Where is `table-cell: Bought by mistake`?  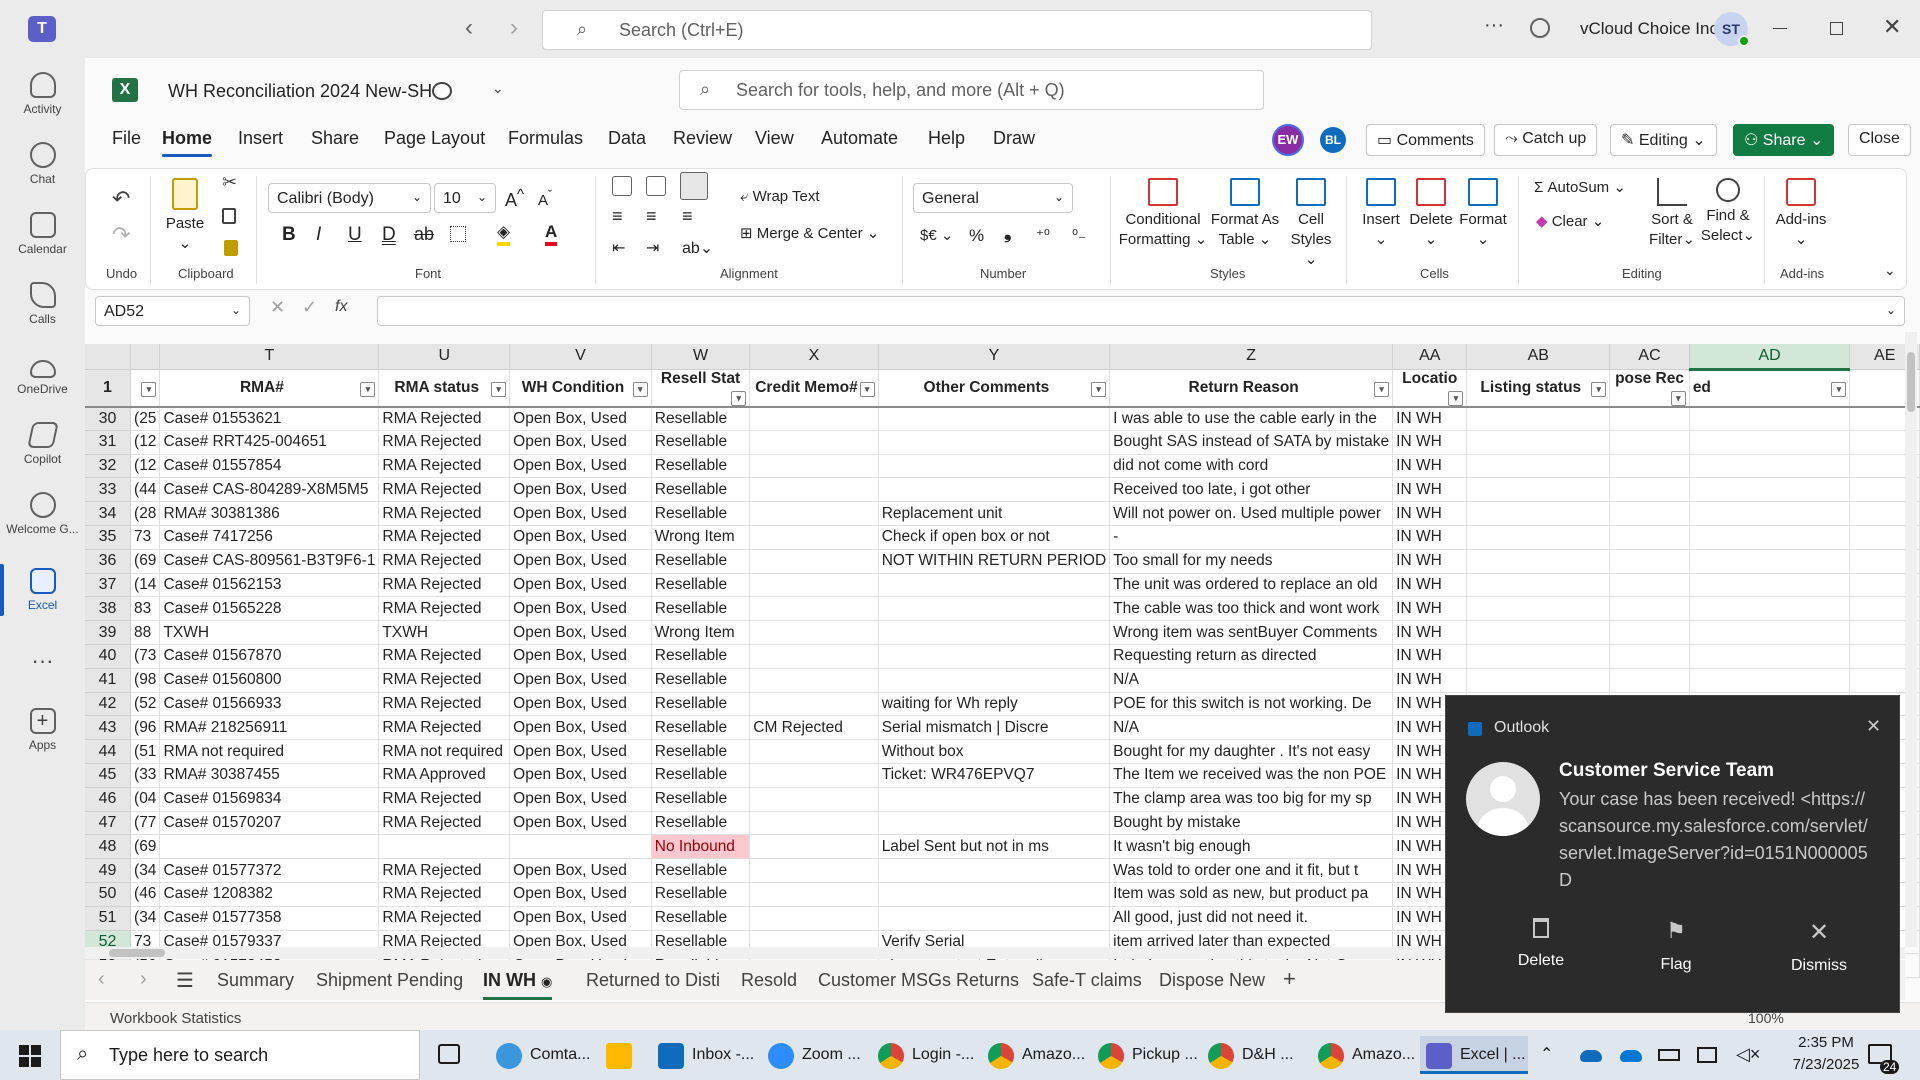 table-cell: Bought by mistake is located at coordinates (1251, 823).